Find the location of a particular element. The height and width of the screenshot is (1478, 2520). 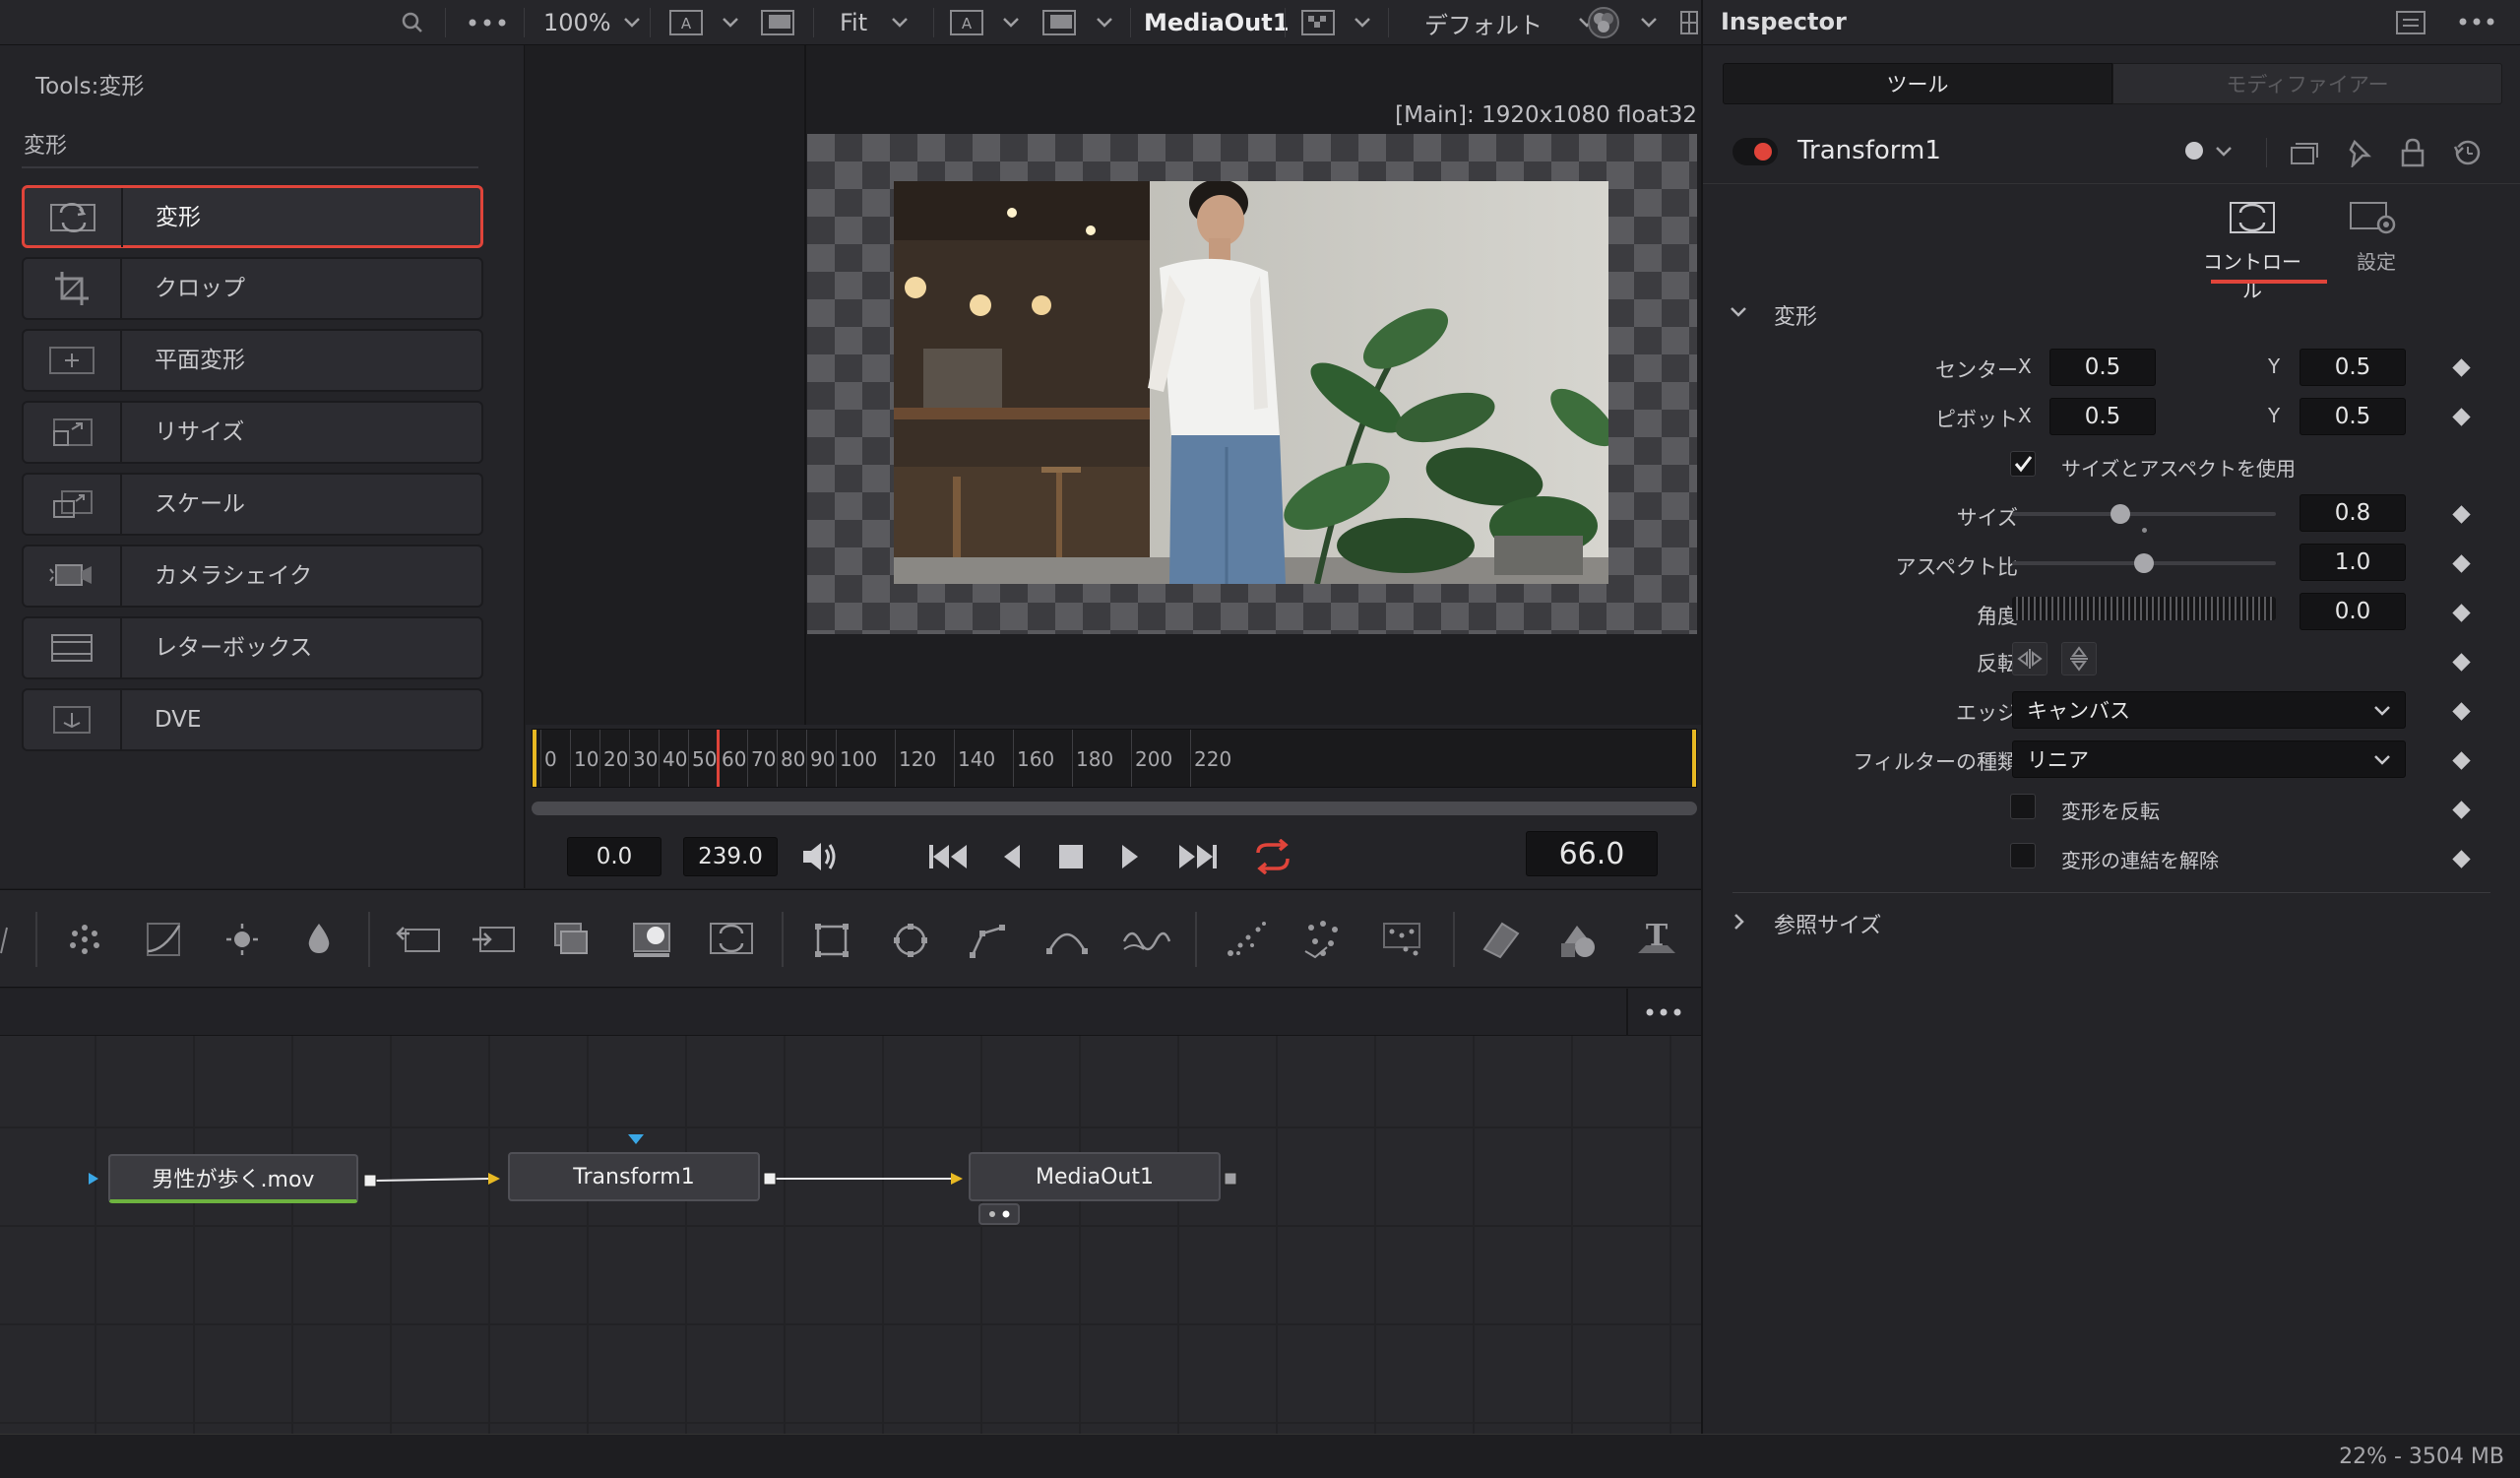

lut-dropdown: デフォルト is located at coordinates (1510, 22).